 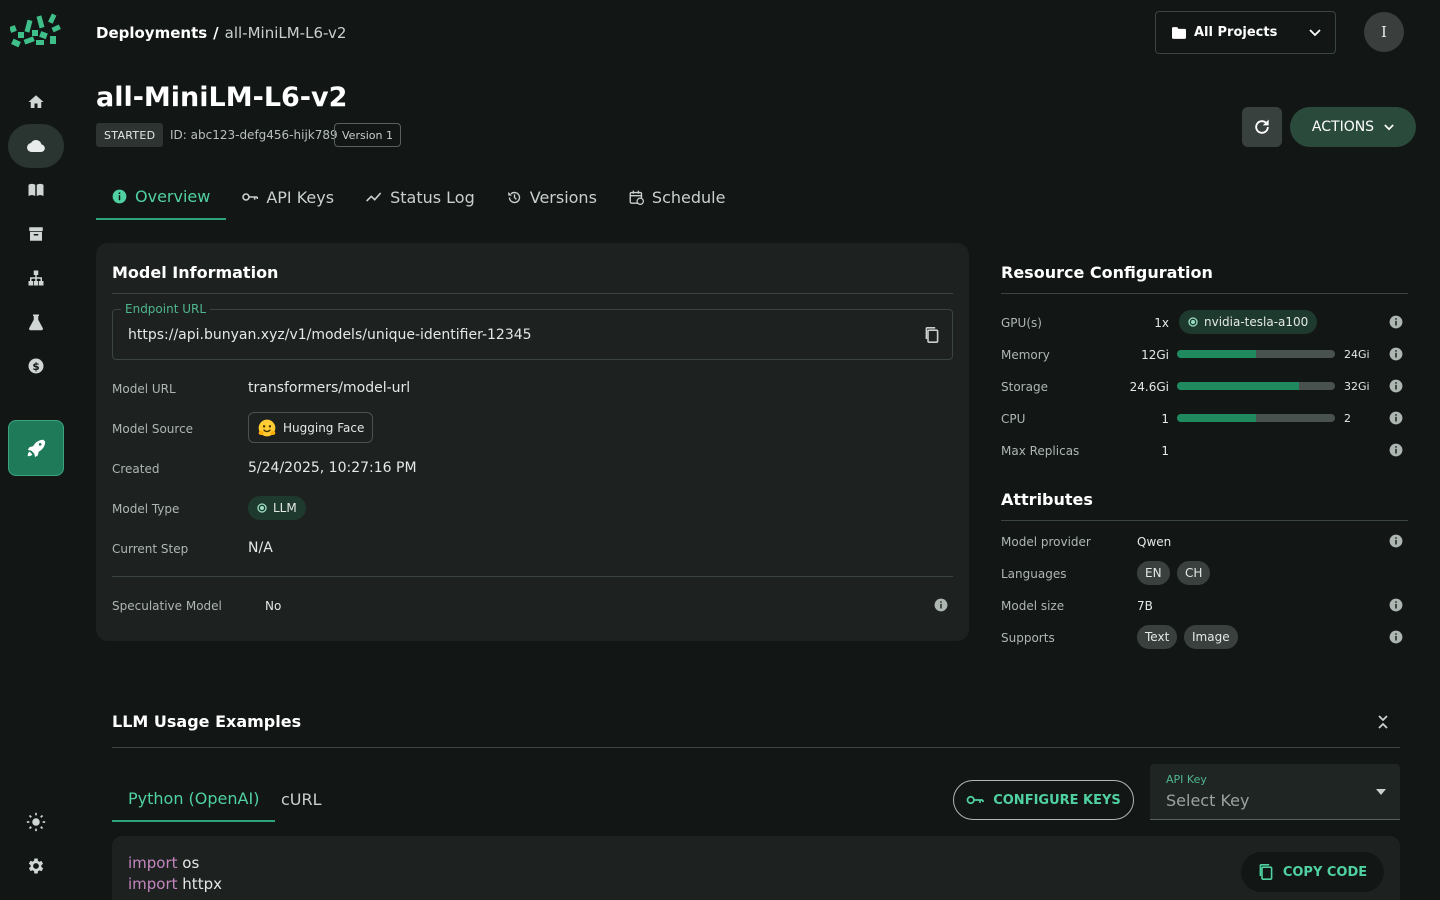 What do you see at coordinates (1107, 272) in the screenshot?
I see `resource-config-heading: Resource Configuration` at bounding box center [1107, 272].